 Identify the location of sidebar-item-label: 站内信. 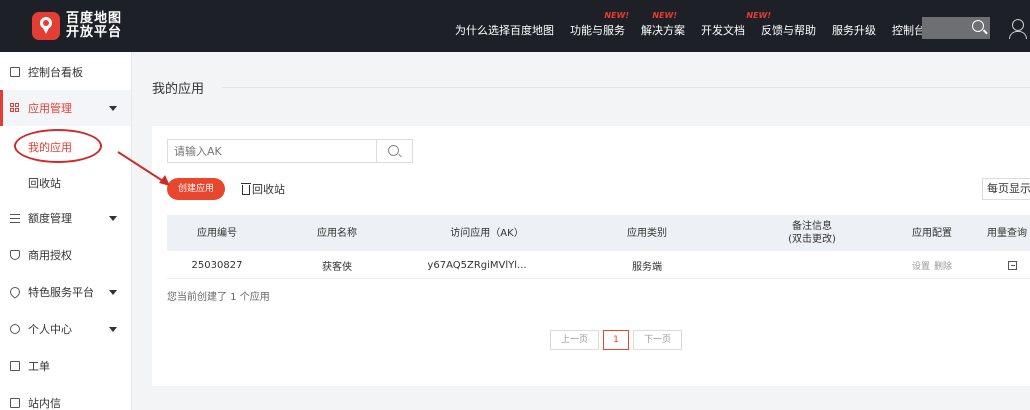
(44, 403).